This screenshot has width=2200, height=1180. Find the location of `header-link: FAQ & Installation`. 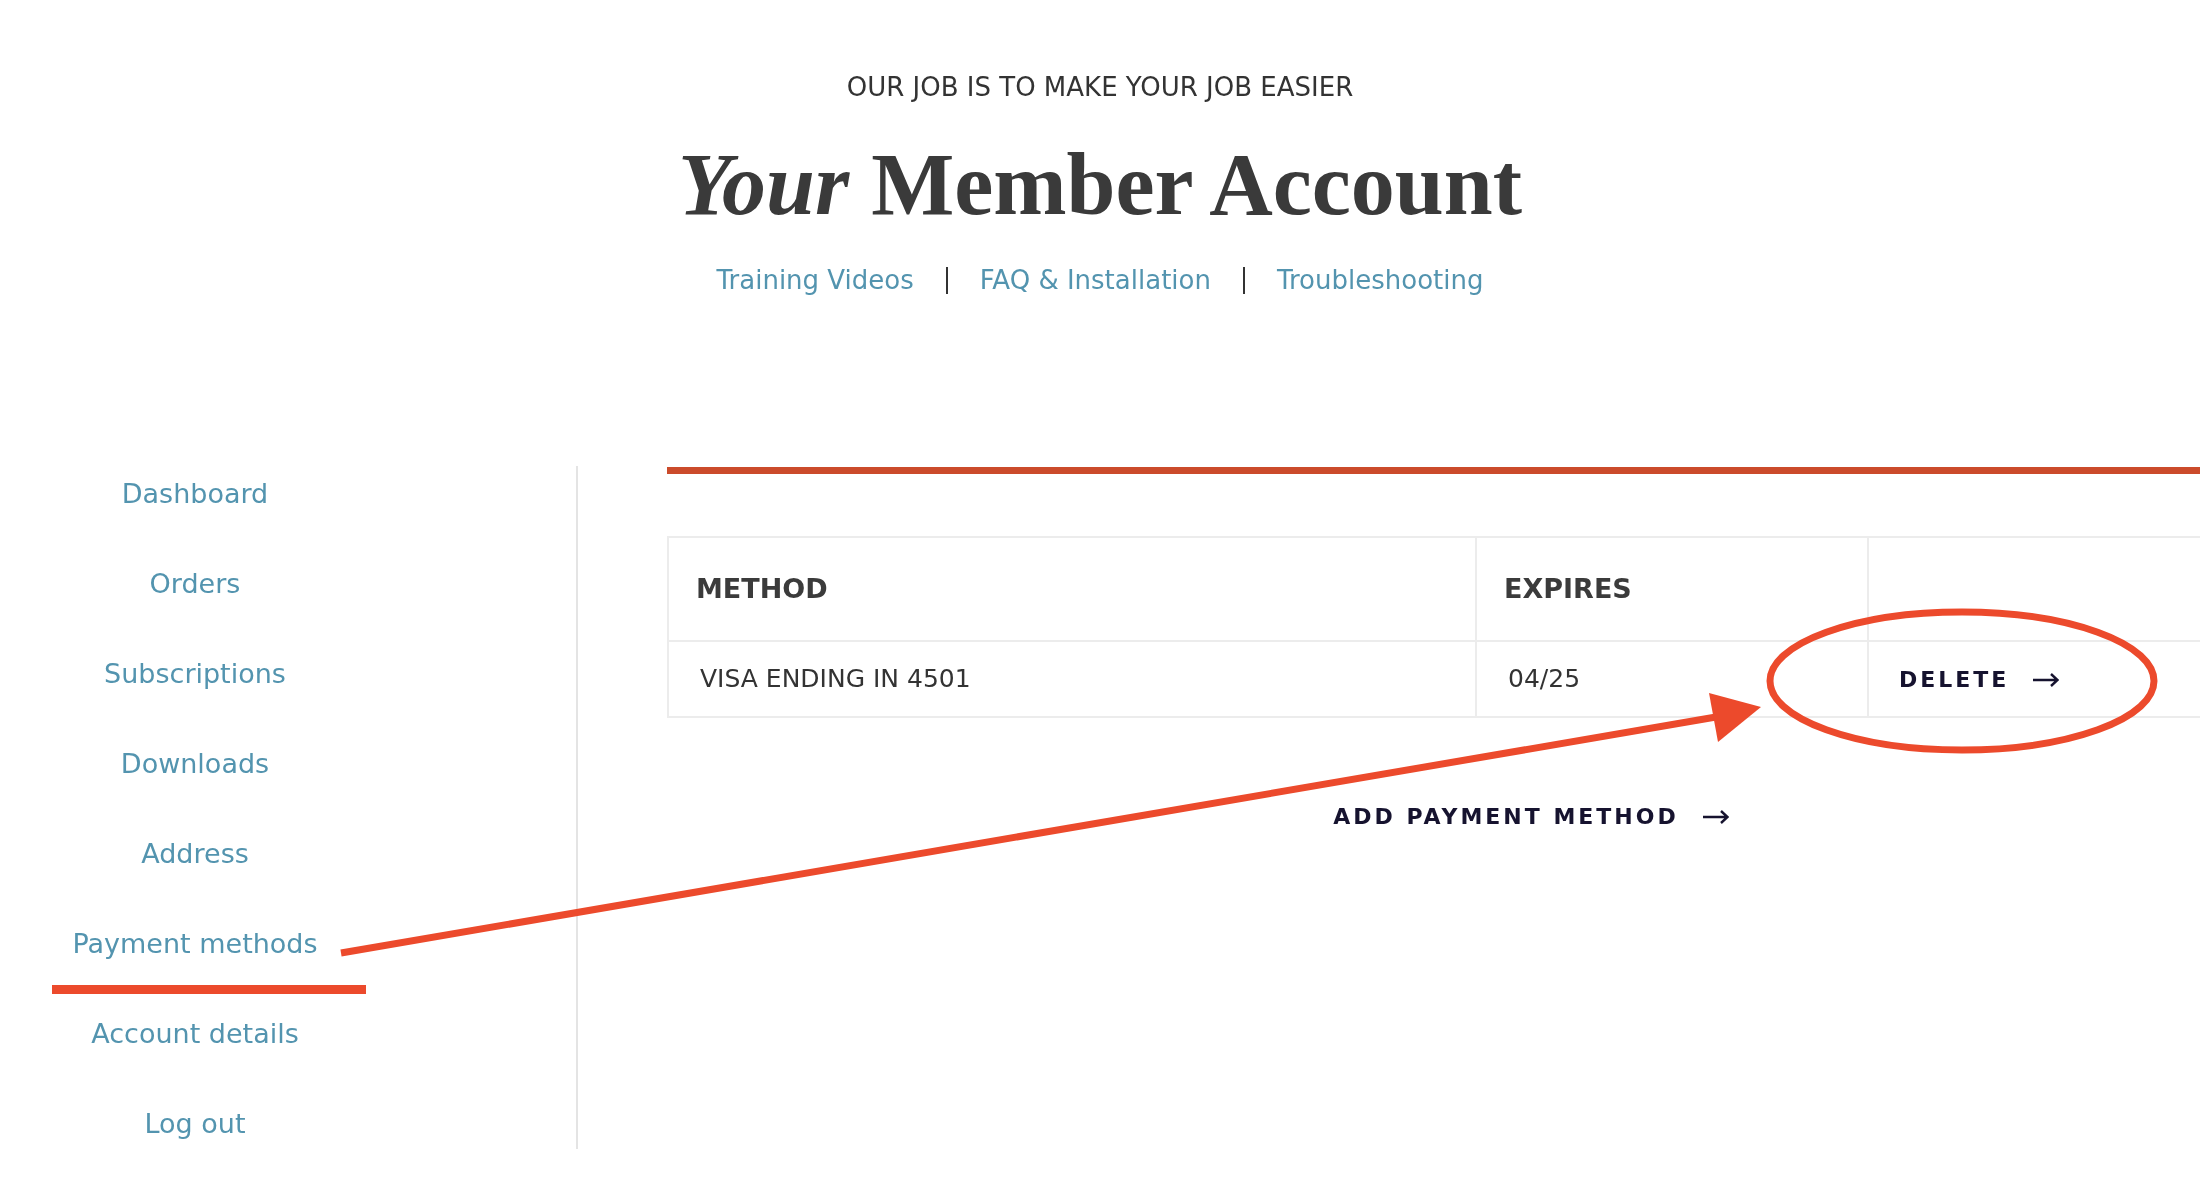

header-link: FAQ & Installation is located at coordinates (1095, 280).